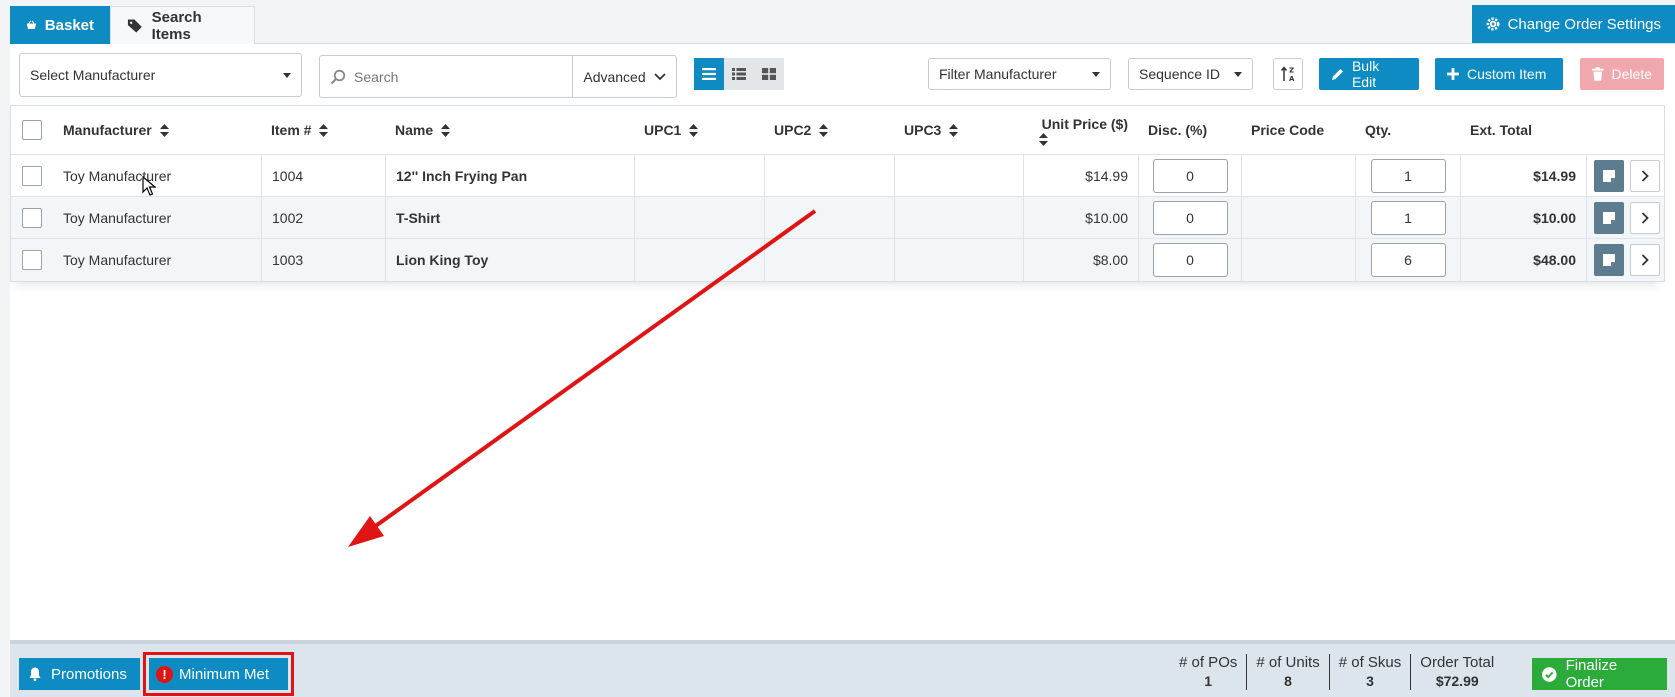  I want to click on ext-total-cell: $10.00, so click(1523, 217).